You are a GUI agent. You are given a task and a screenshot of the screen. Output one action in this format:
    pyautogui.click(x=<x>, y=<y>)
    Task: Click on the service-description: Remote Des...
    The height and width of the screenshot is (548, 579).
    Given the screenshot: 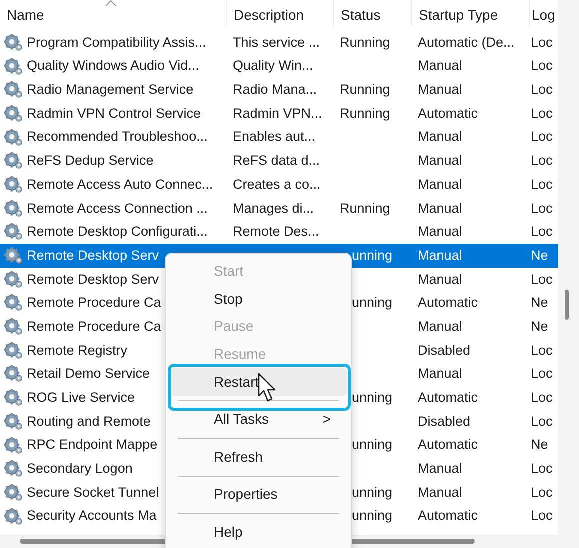 What is the action you would take?
    pyautogui.click(x=276, y=232)
    